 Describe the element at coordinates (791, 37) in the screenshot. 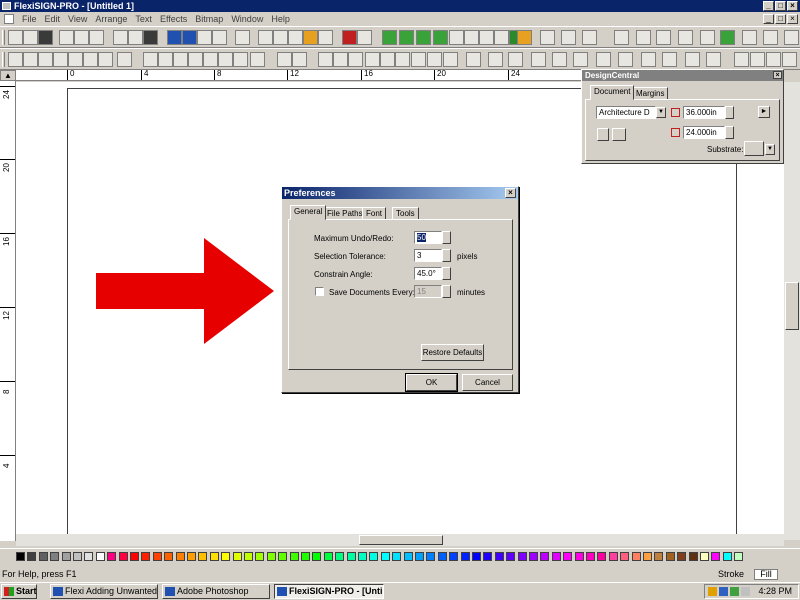

I see `combine-icon` at that location.